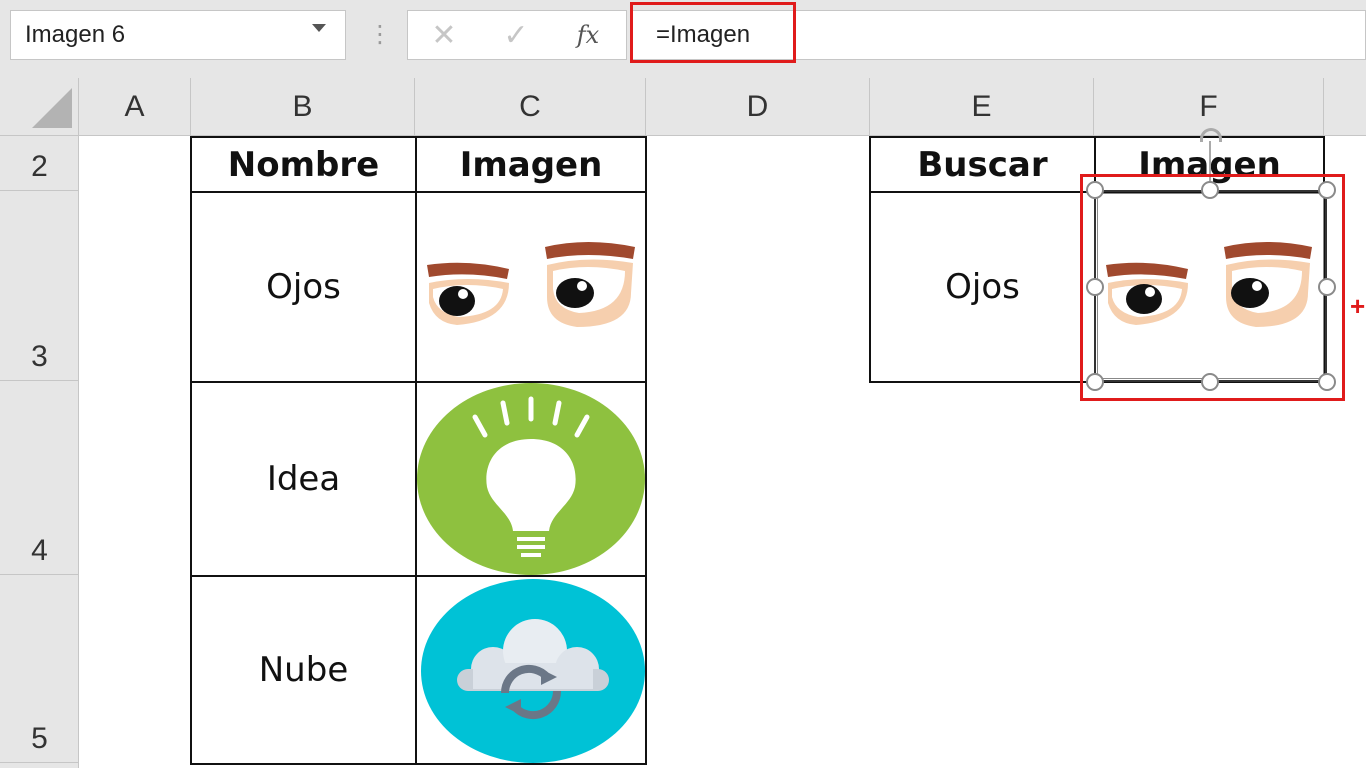 The width and height of the screenshot is (1366, 768). Describe the element at coordinates (52, 108) in the screenshot. I see `select-all-icon` at that location.